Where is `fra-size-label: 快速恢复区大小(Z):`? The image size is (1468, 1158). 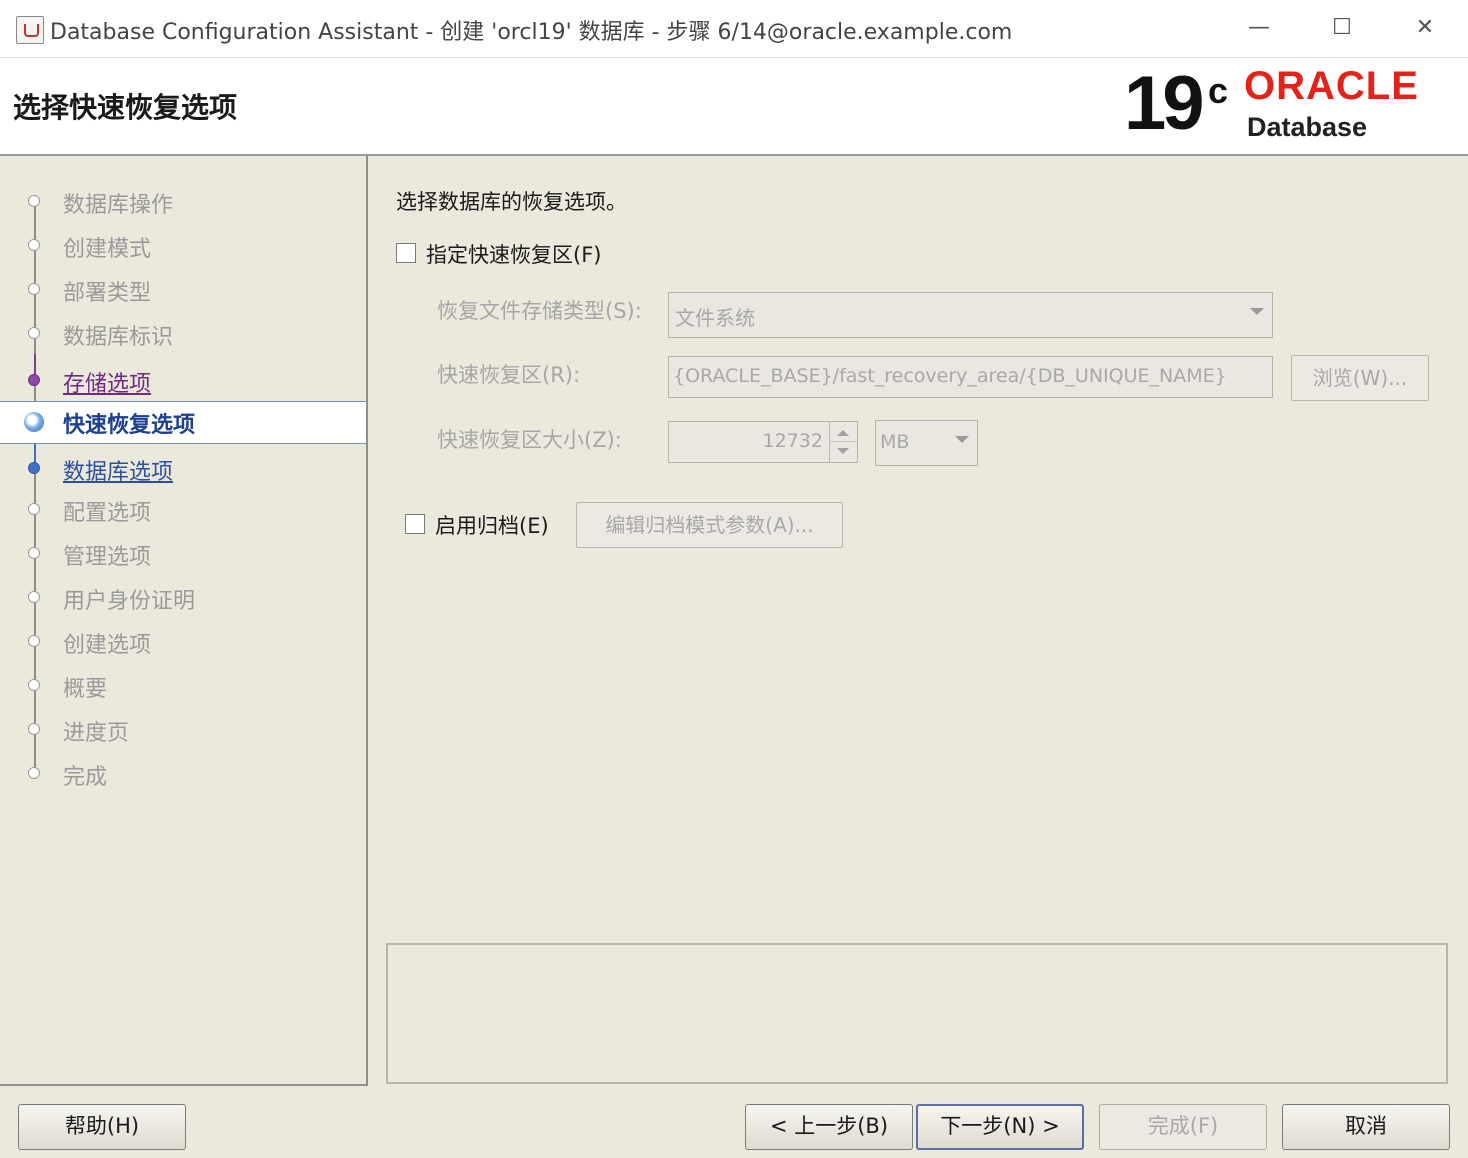 fra-size-label: 快速恢复区大小(Z): is located at coordinates (529, 440).